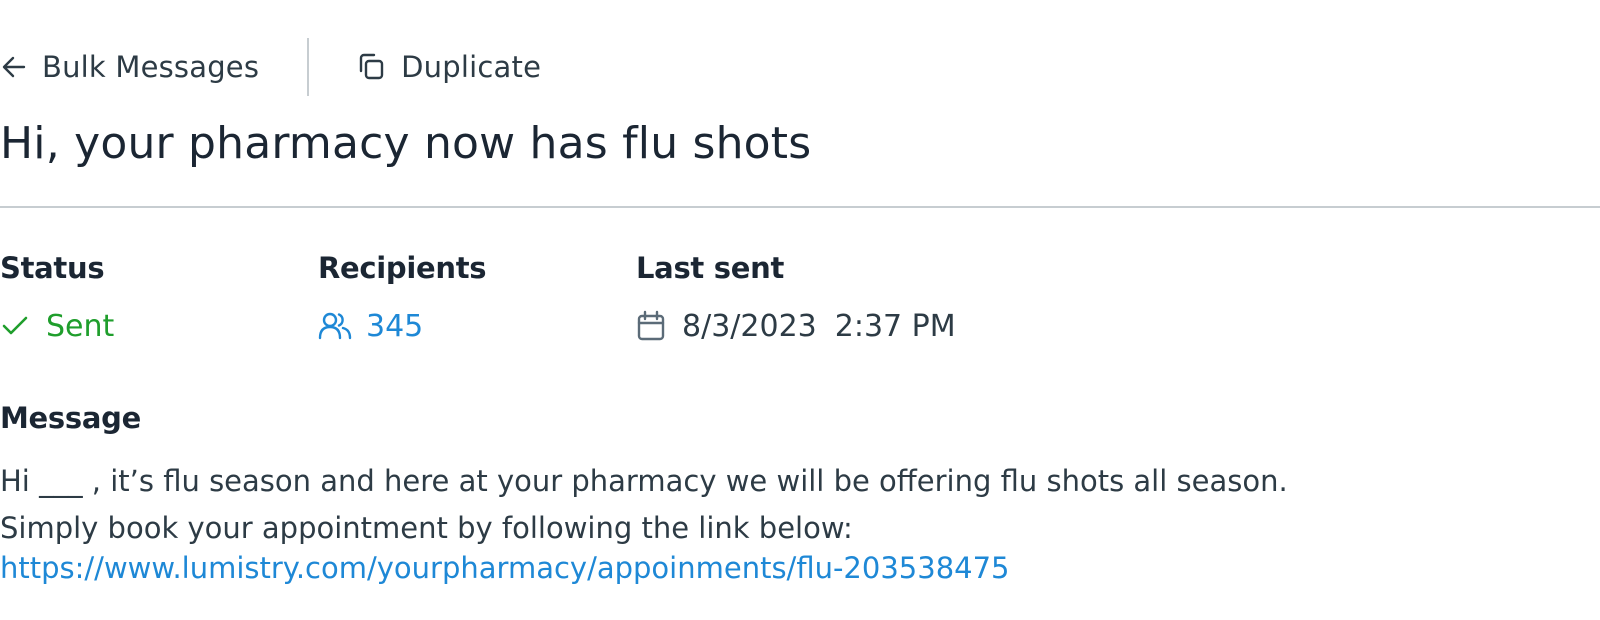 Image resolution: width=1600 pixels, height=620 pixels. I want to click on status-section: Status Sent, so click(57, 298).